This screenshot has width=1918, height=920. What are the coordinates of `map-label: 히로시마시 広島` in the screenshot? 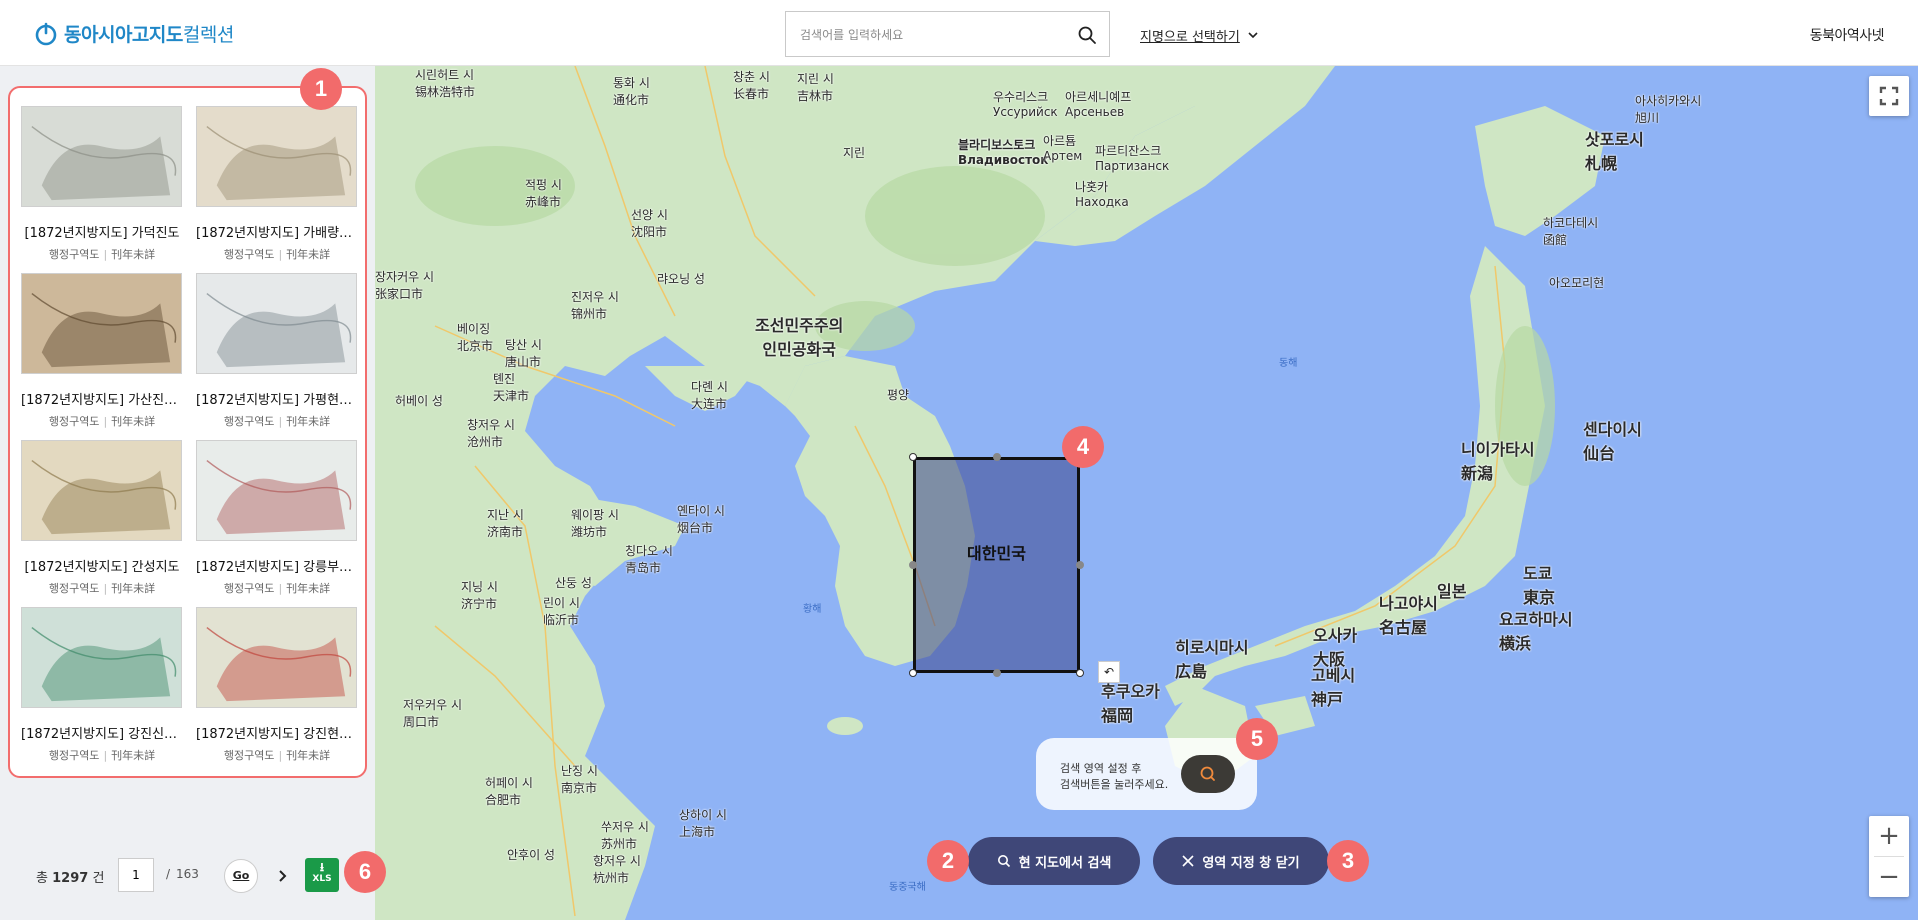 It's located at (1212, 659).